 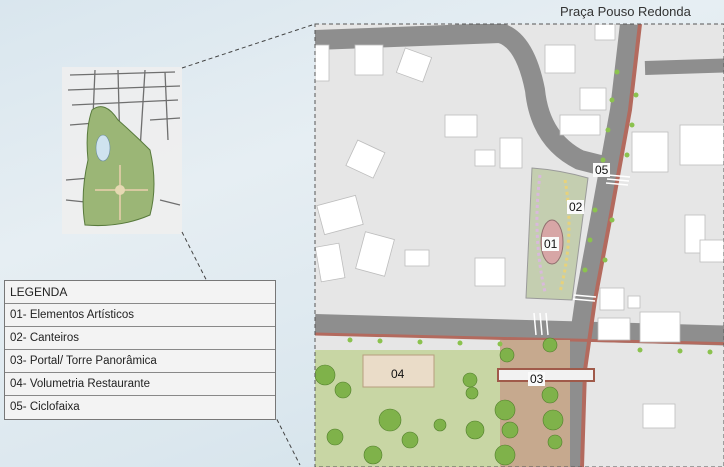 What do you see at coordinates (140, 292) in the screenshot?
I see `legend-title: LEGENDA` at bounding box center [140, 292].